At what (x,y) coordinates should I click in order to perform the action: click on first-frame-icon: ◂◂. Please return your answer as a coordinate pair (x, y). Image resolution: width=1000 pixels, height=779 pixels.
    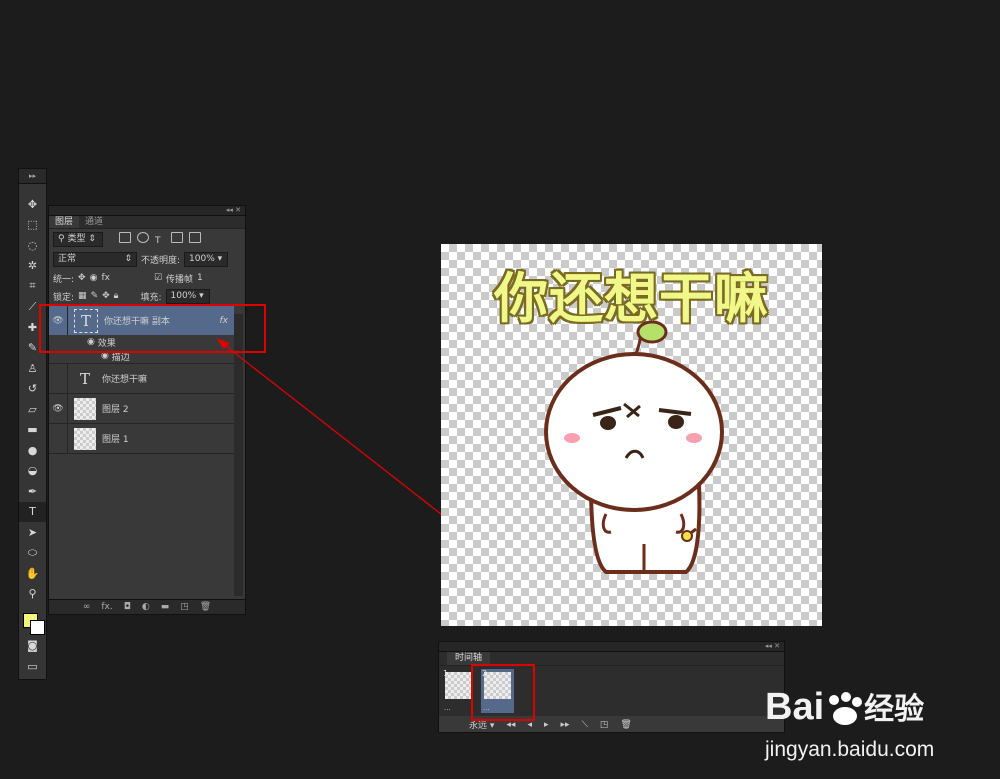
    Looking at the image, I should click on (510, 725).